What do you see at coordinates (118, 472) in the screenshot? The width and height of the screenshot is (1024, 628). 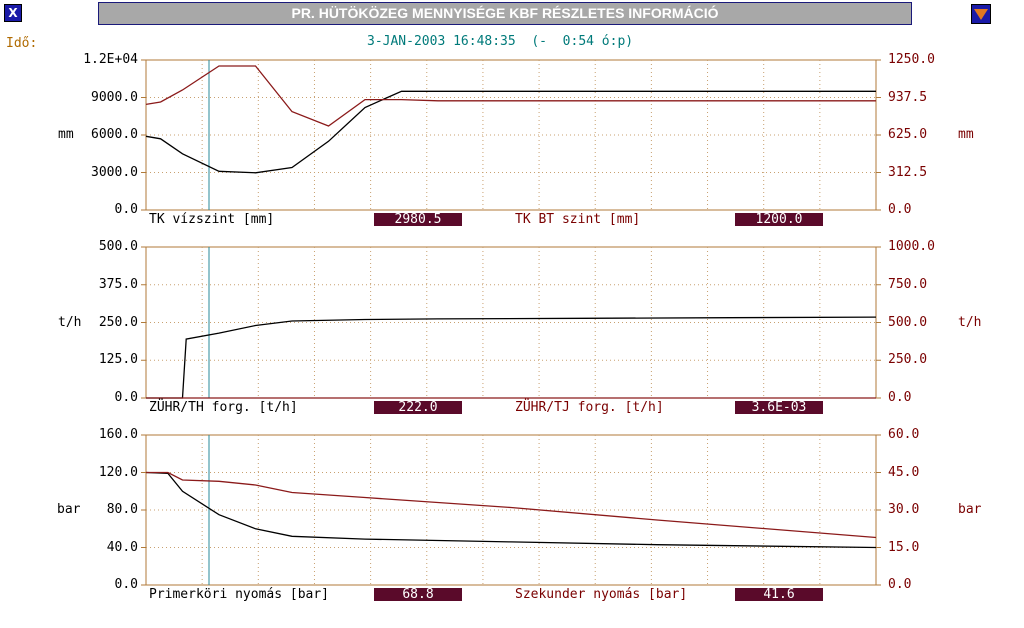 I see `left-tick-label: 120.0` at bounding box center [118, 472].